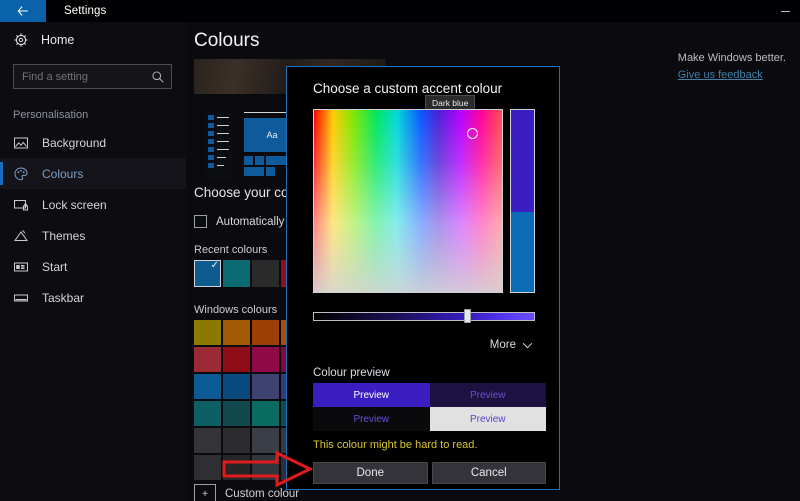  I want to click on title-bar: Settings, so click(400, 11).